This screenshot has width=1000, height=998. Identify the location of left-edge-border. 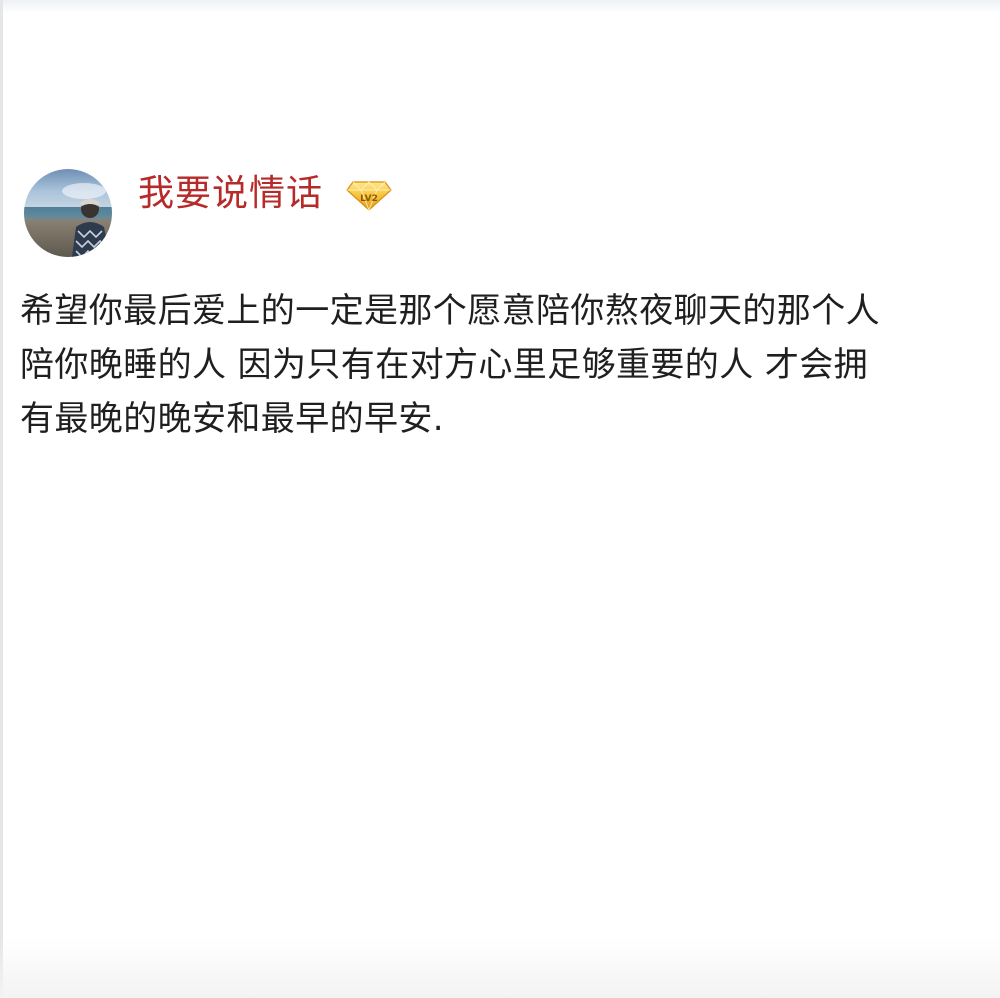
(1, 499).